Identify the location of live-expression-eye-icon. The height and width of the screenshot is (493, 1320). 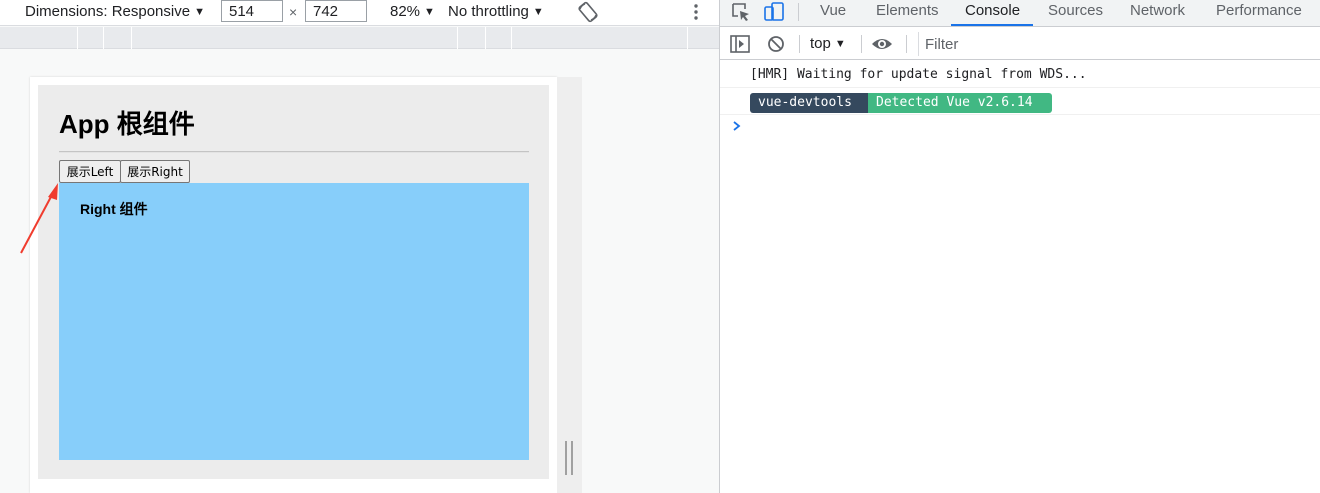
(882, 44).